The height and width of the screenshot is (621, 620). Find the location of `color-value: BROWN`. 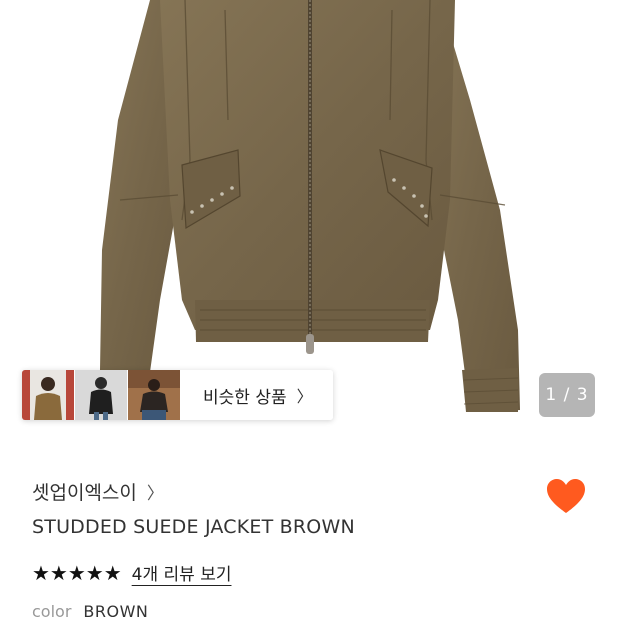

color-value: BROWN is located at coordinates (116, 611).